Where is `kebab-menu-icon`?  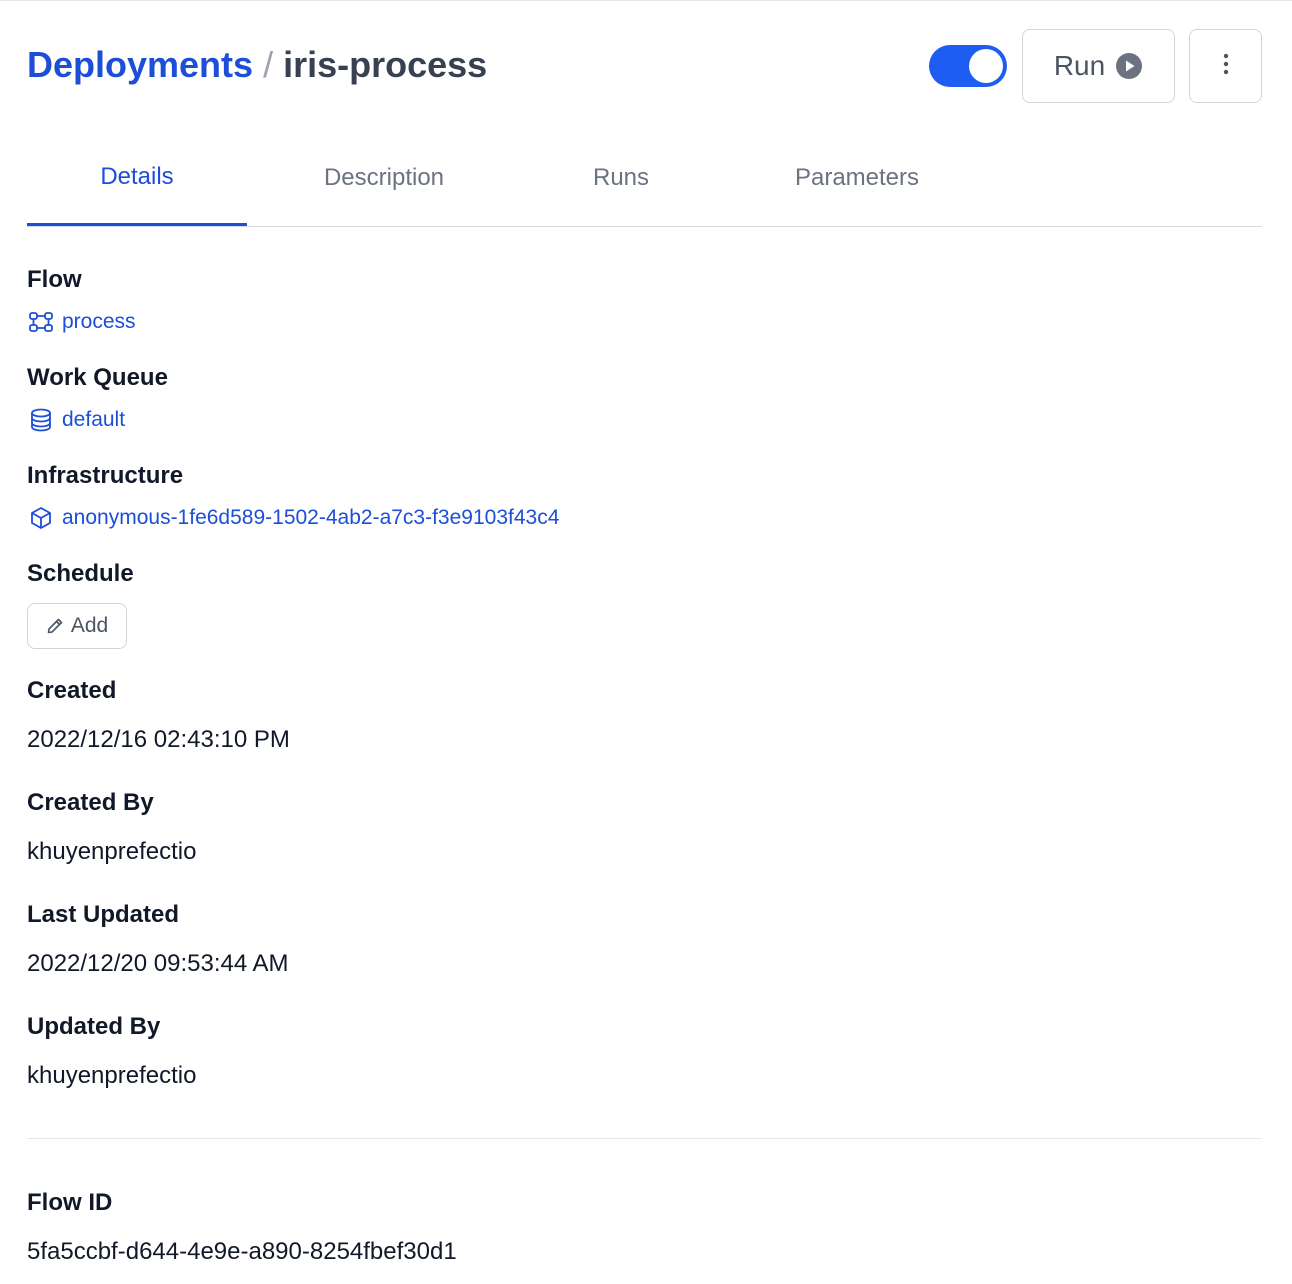
kebab-menu-icon is located at coordinates (1226, 66).